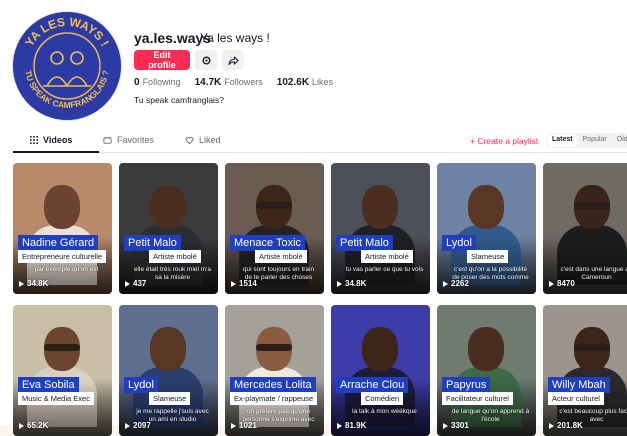 Image resolution: width=627 pixels, height=436 pixels. What do you see at coordinates (305, 82) in the screenshot?
I see `stat-likes: 102.6K Likes` at bounding box center [305, 82].